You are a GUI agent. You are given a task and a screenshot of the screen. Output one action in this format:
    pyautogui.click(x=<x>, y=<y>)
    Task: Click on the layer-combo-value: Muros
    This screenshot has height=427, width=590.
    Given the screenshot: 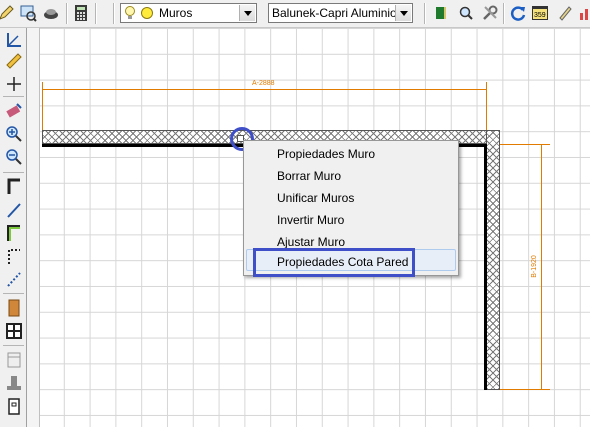 What is the action you would take?
    pyautogui.click(x=176, y=13)
    